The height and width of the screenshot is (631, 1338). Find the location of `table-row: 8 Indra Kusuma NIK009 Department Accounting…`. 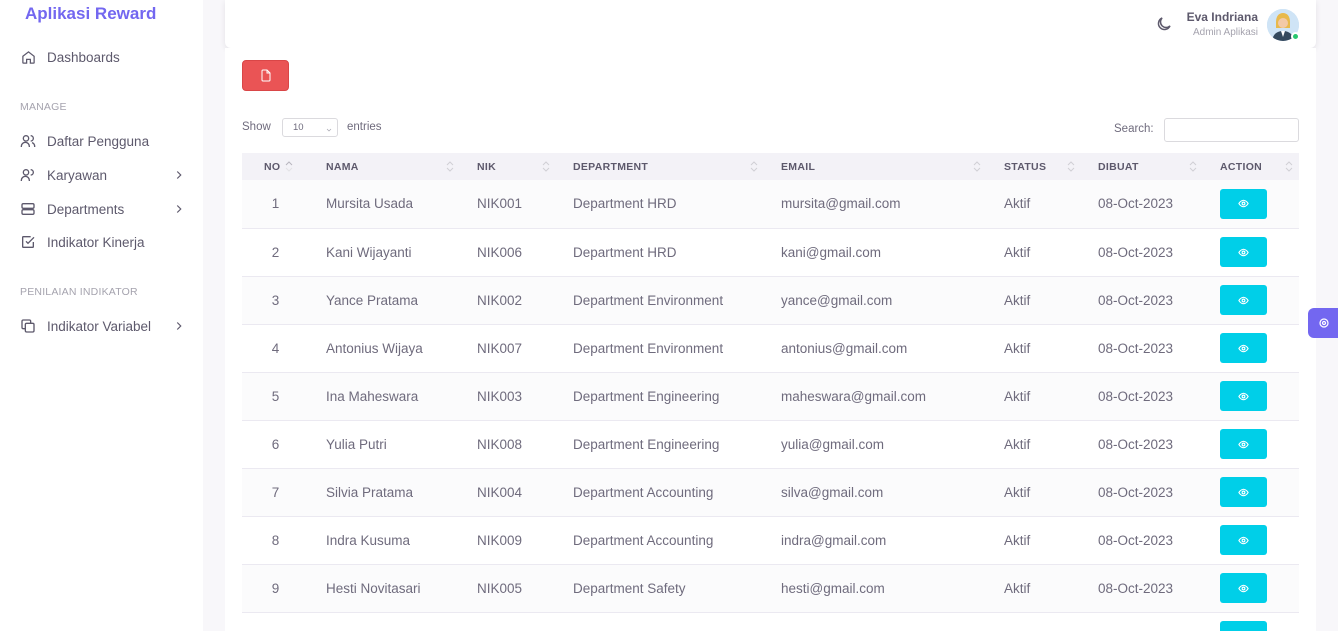

table-row: 8 Indra Kusuma NIK009 Department Accounting… is located at coordinates (770, 540).